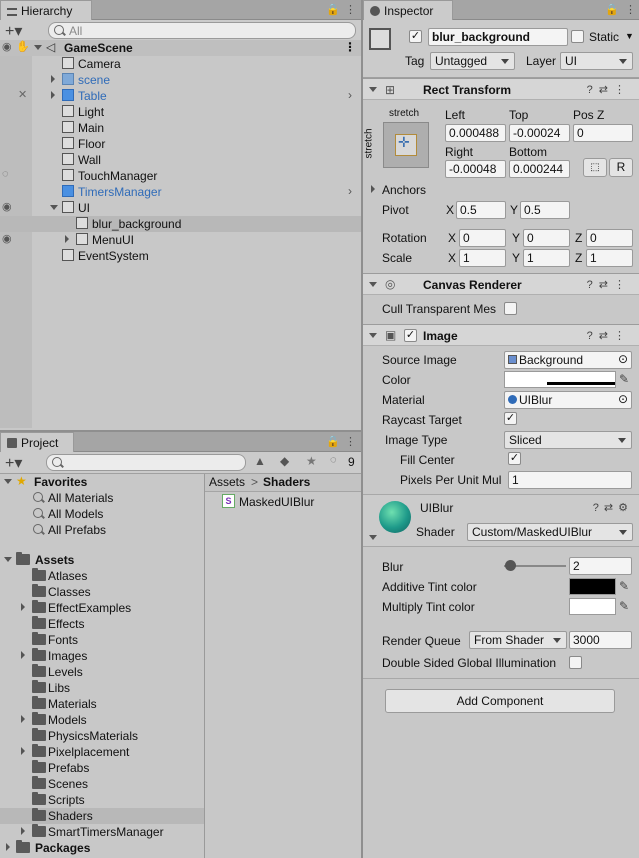 The image size is (639, 858). I want to click on folder-item: PhysicsMaterials, so click(102, 736).